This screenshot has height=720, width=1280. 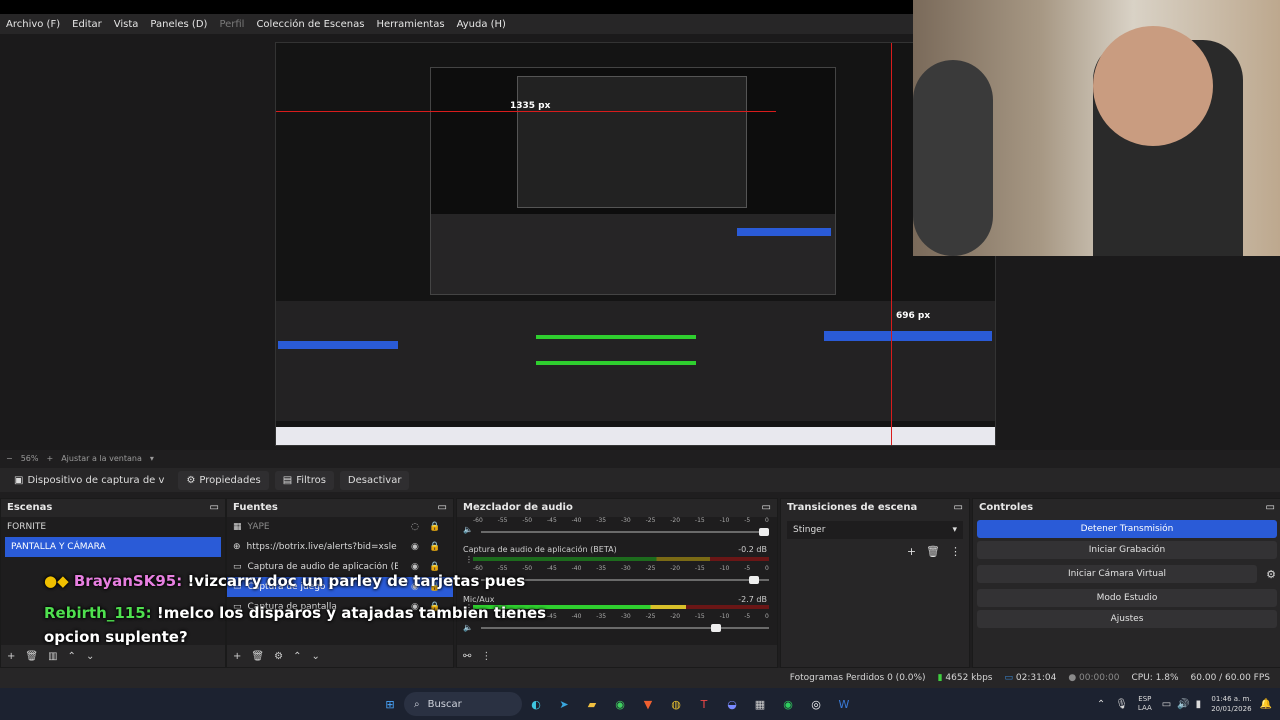 What do you see at coordinates (648, 704) in the screenshot?
I see `brave-icon: ▼` at bounding box center [648, 704].